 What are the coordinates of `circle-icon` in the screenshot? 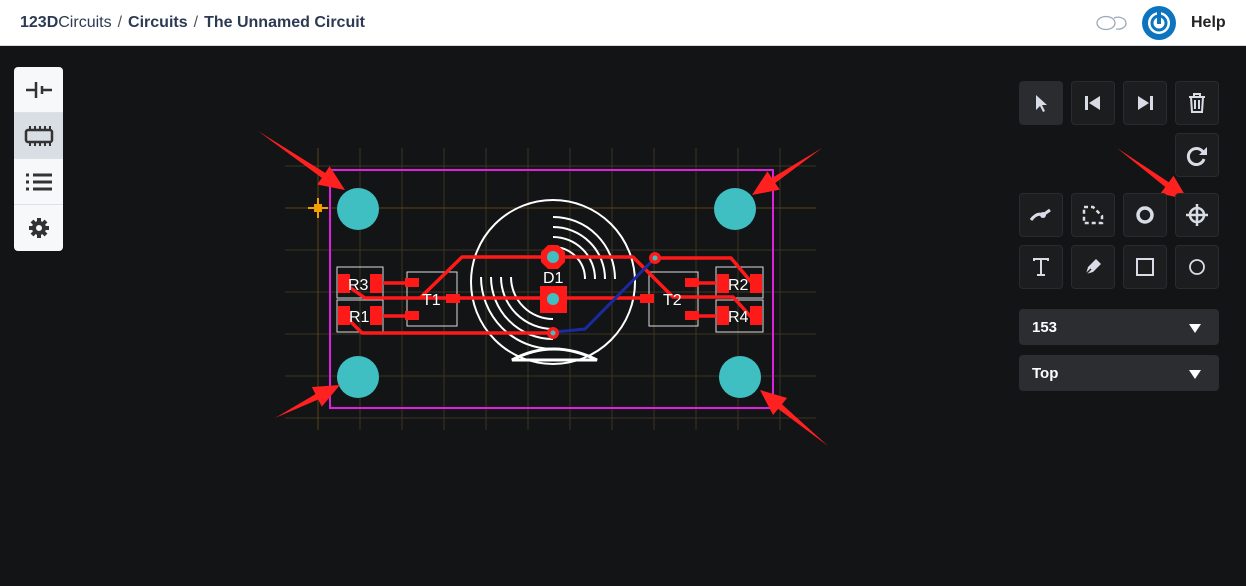 It's located at (1197, 267).